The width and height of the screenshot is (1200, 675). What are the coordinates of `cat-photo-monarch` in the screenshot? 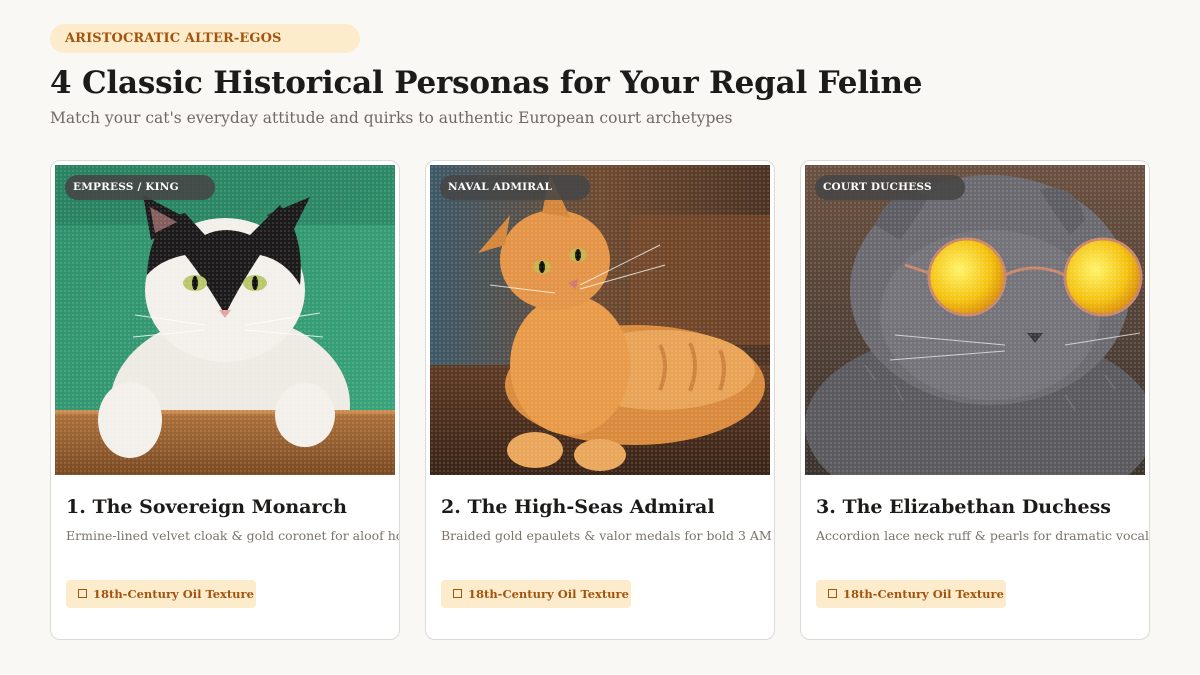 It's located at (225, 320).